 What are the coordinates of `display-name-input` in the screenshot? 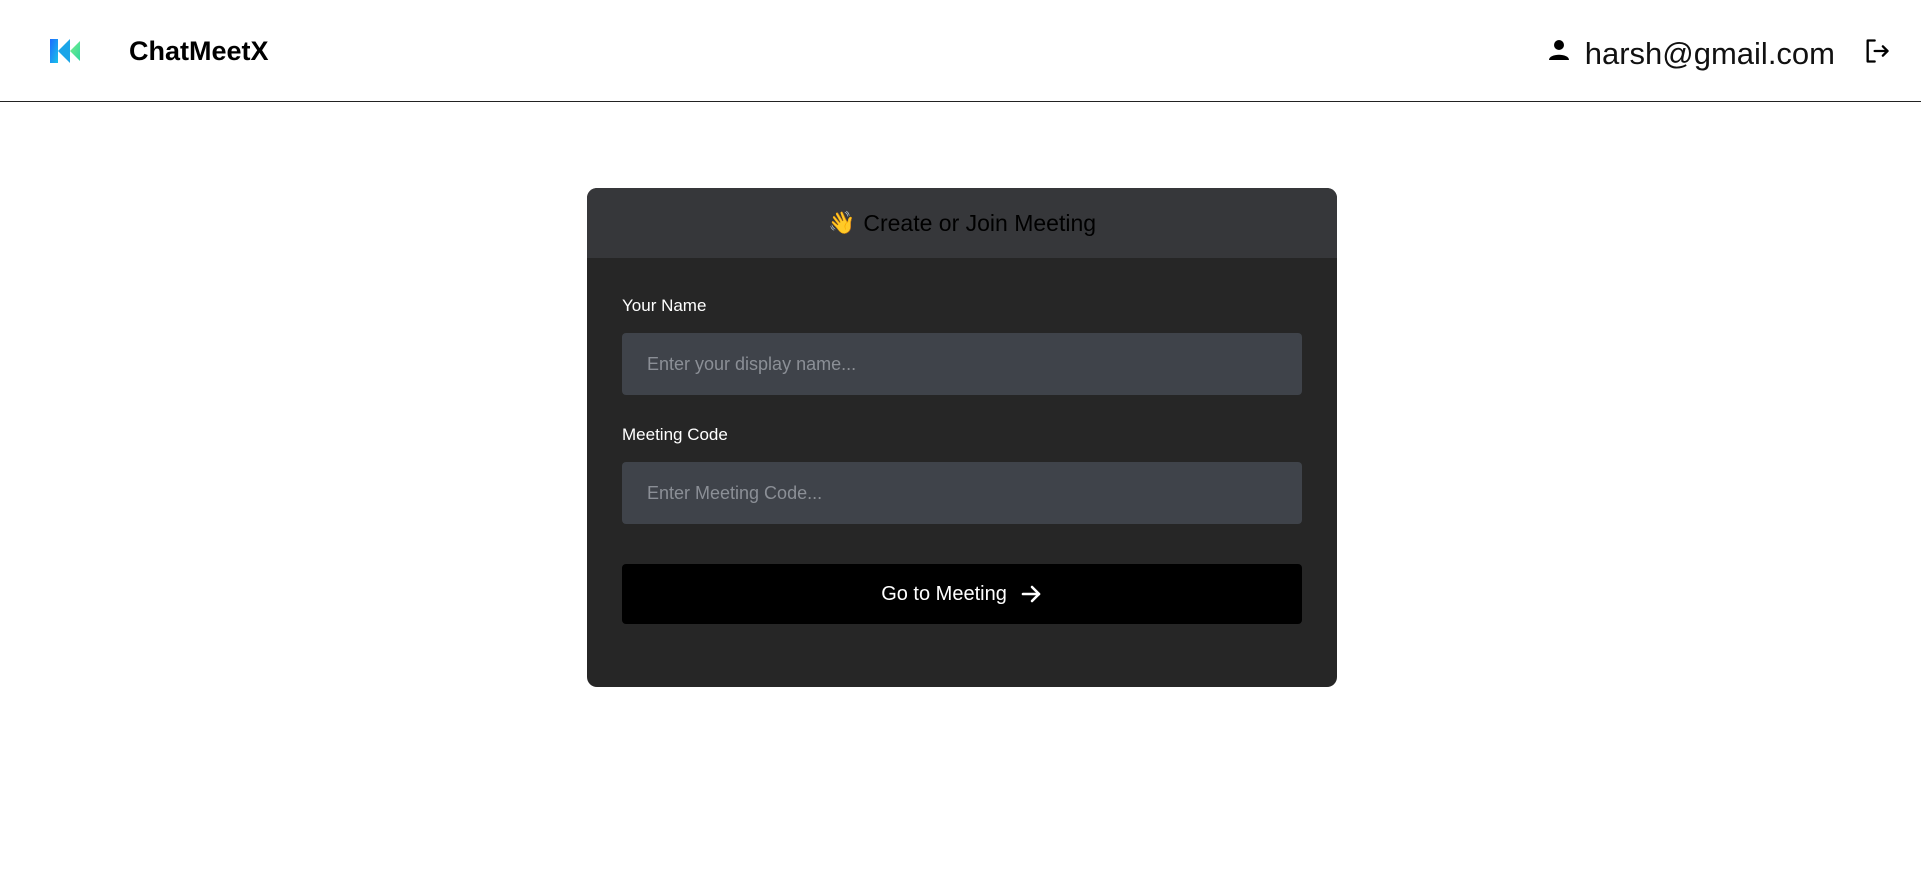 It's located at (962, 364).